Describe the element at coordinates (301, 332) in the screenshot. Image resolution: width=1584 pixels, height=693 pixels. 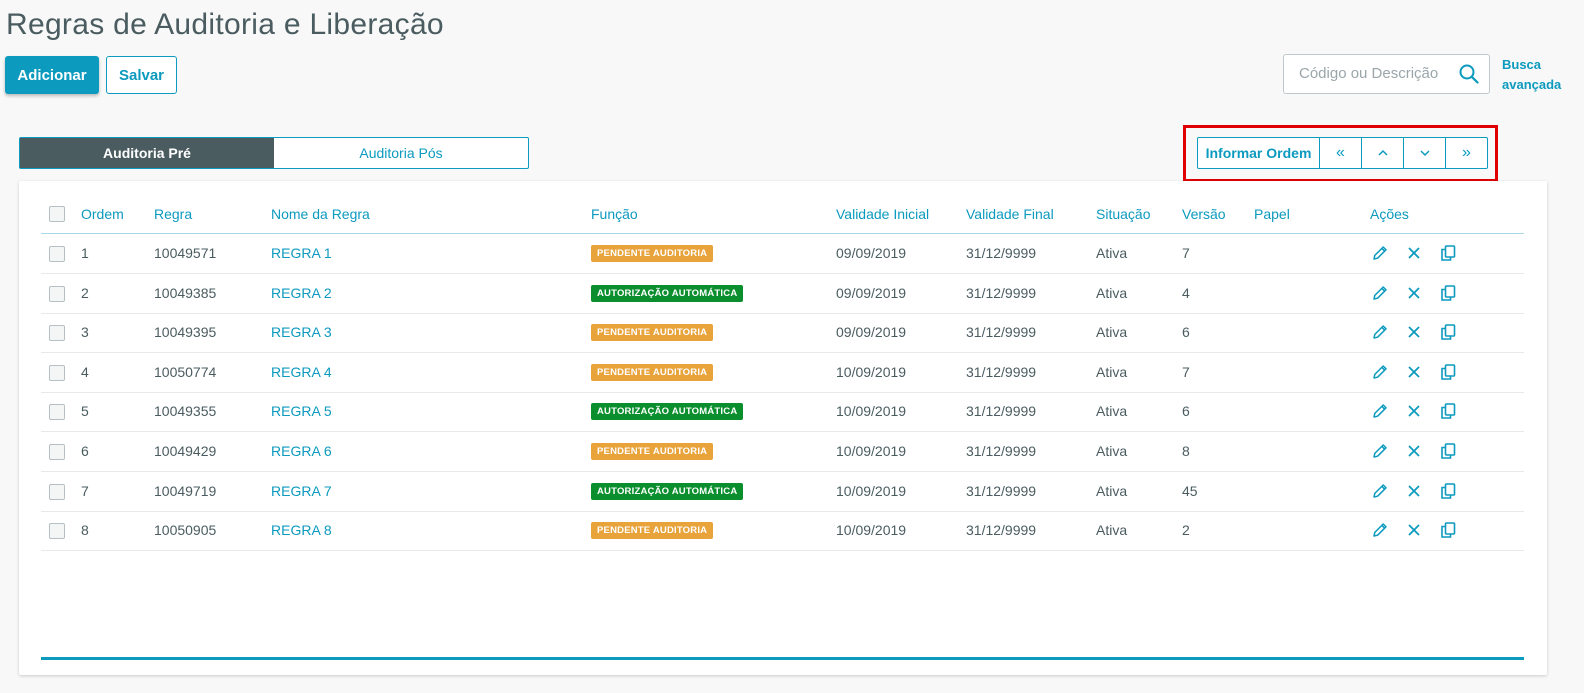
I see `cell-nome-regra-link: REGRA 3` at that location.